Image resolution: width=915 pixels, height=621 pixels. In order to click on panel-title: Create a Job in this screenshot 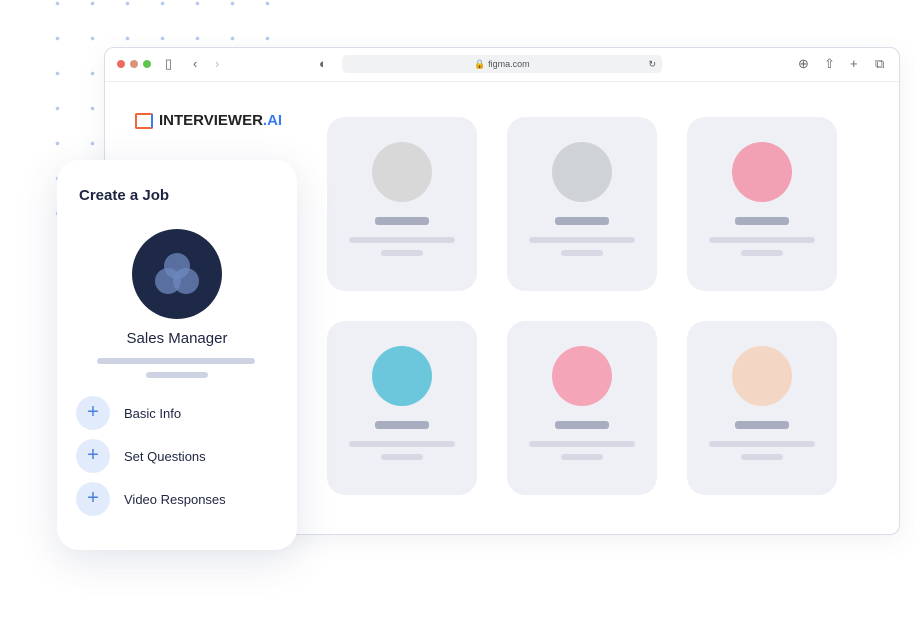, I will do `click(124, 195)`.